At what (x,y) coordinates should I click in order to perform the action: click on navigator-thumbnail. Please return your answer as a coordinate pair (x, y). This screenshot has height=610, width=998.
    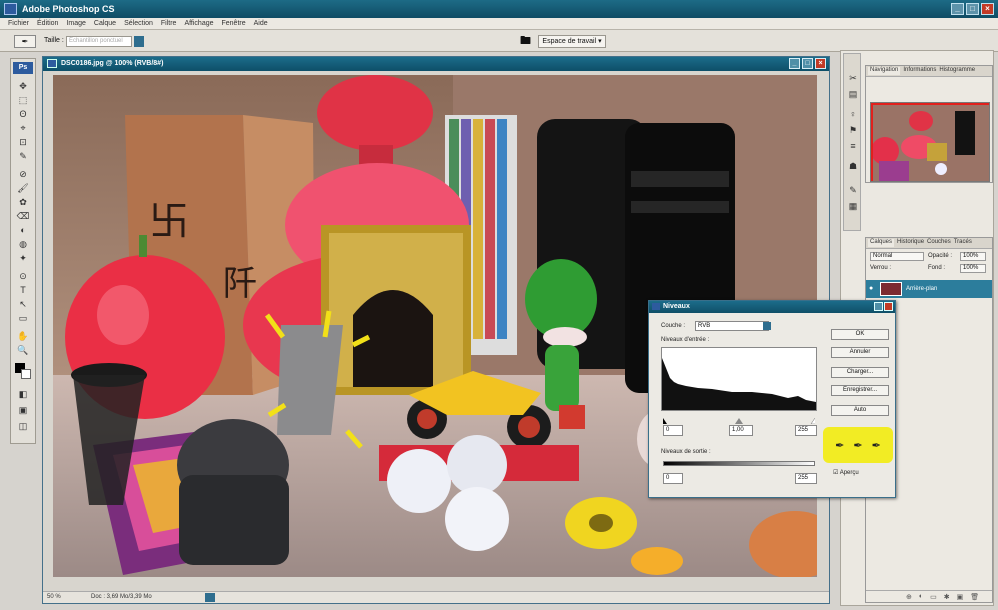
    Looking at the image, I should click on (930, 142).